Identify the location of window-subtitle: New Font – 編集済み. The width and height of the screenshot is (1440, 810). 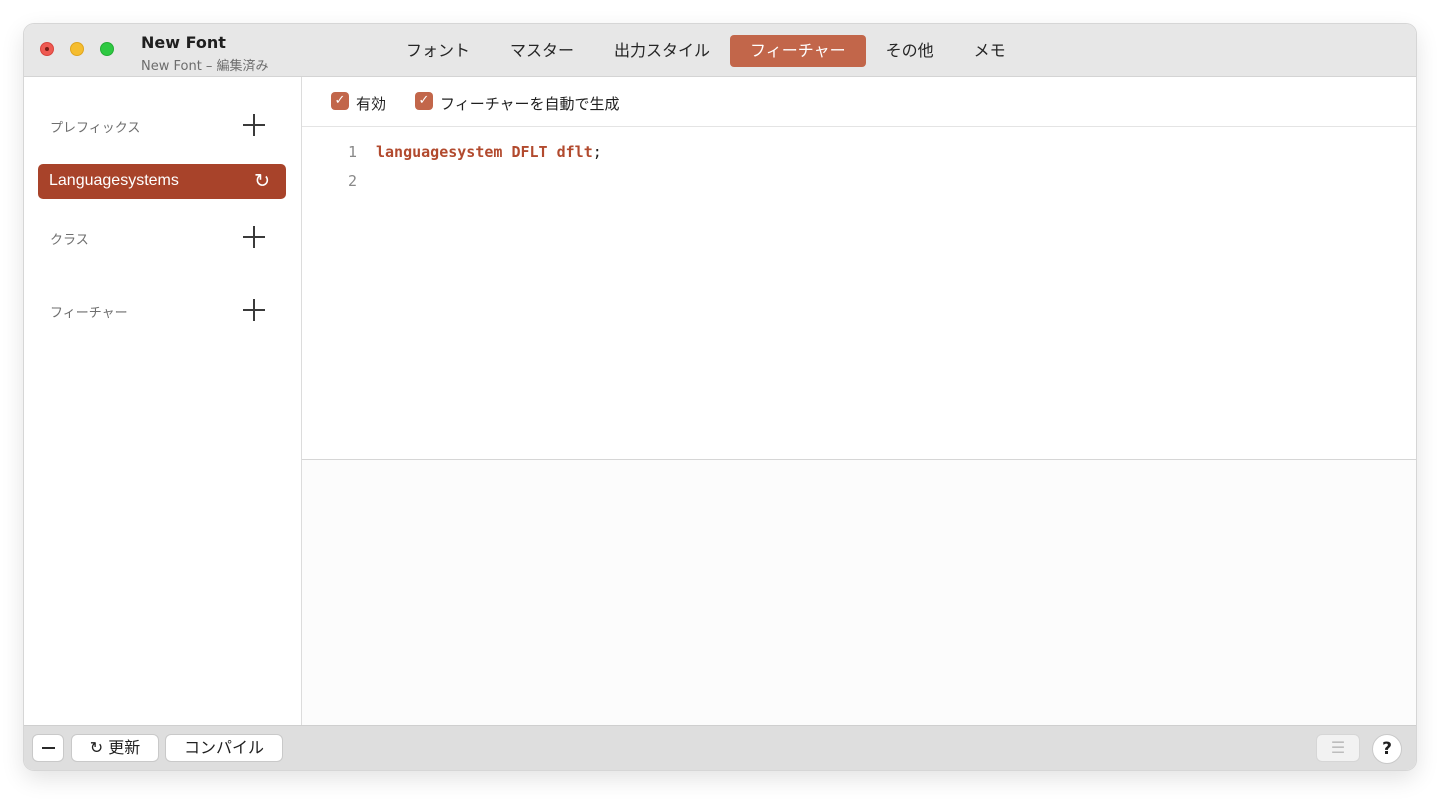
(205, 66).